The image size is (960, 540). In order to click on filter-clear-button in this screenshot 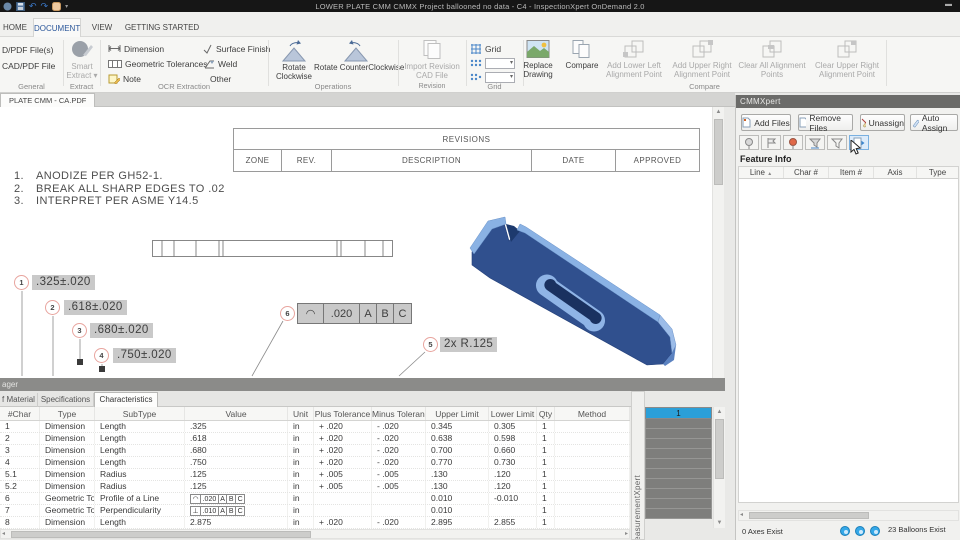, I will do `click(815, 142)`.